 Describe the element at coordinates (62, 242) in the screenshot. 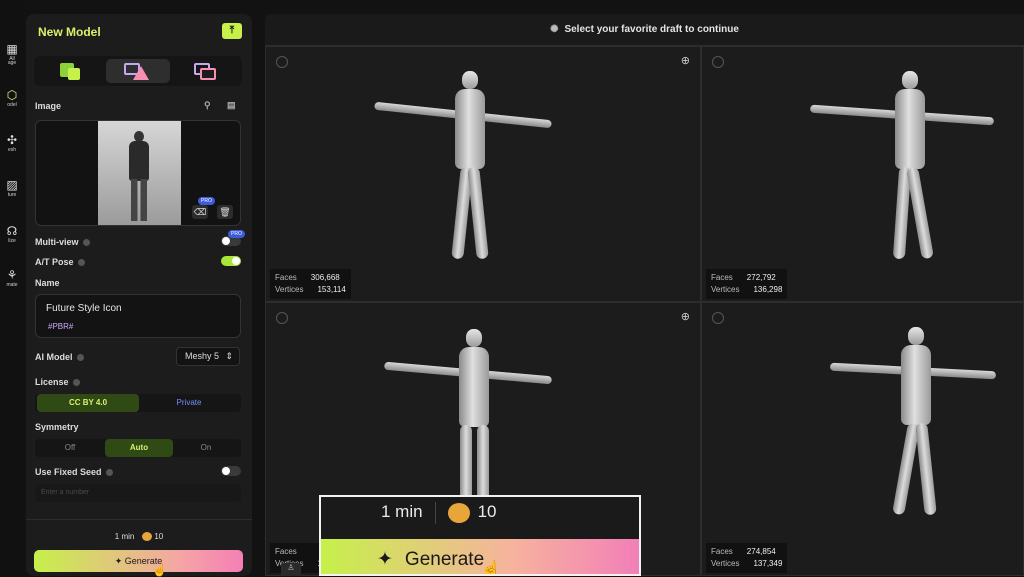

I see `multiview-label: Multi-view` at that location.